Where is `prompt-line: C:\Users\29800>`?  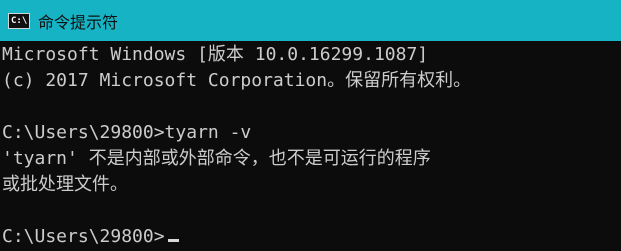 prompt-line: C:\Users\29800> is located at coordinates (311, 237).